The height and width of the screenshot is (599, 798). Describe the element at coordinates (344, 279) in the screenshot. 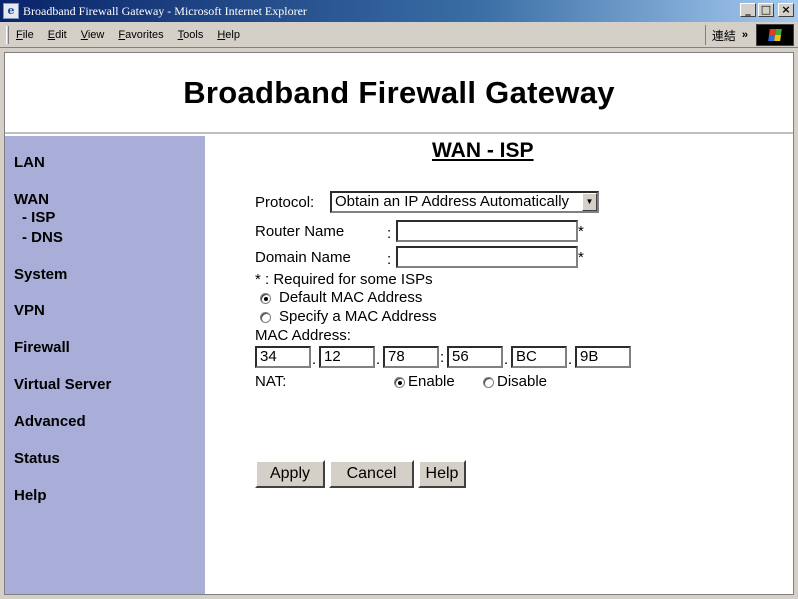

I see `required-note: * : Required for some ISPs` at that location.